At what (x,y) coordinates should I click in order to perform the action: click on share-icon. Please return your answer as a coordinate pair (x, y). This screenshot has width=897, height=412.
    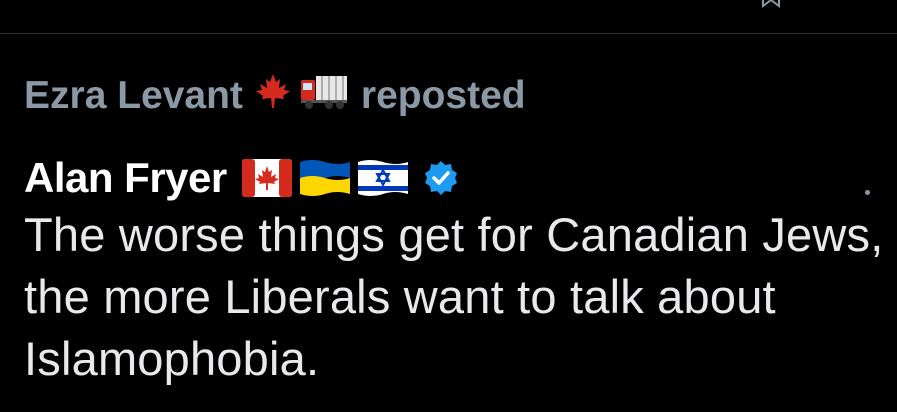
    Looking at the image, I should click on (861, 4).